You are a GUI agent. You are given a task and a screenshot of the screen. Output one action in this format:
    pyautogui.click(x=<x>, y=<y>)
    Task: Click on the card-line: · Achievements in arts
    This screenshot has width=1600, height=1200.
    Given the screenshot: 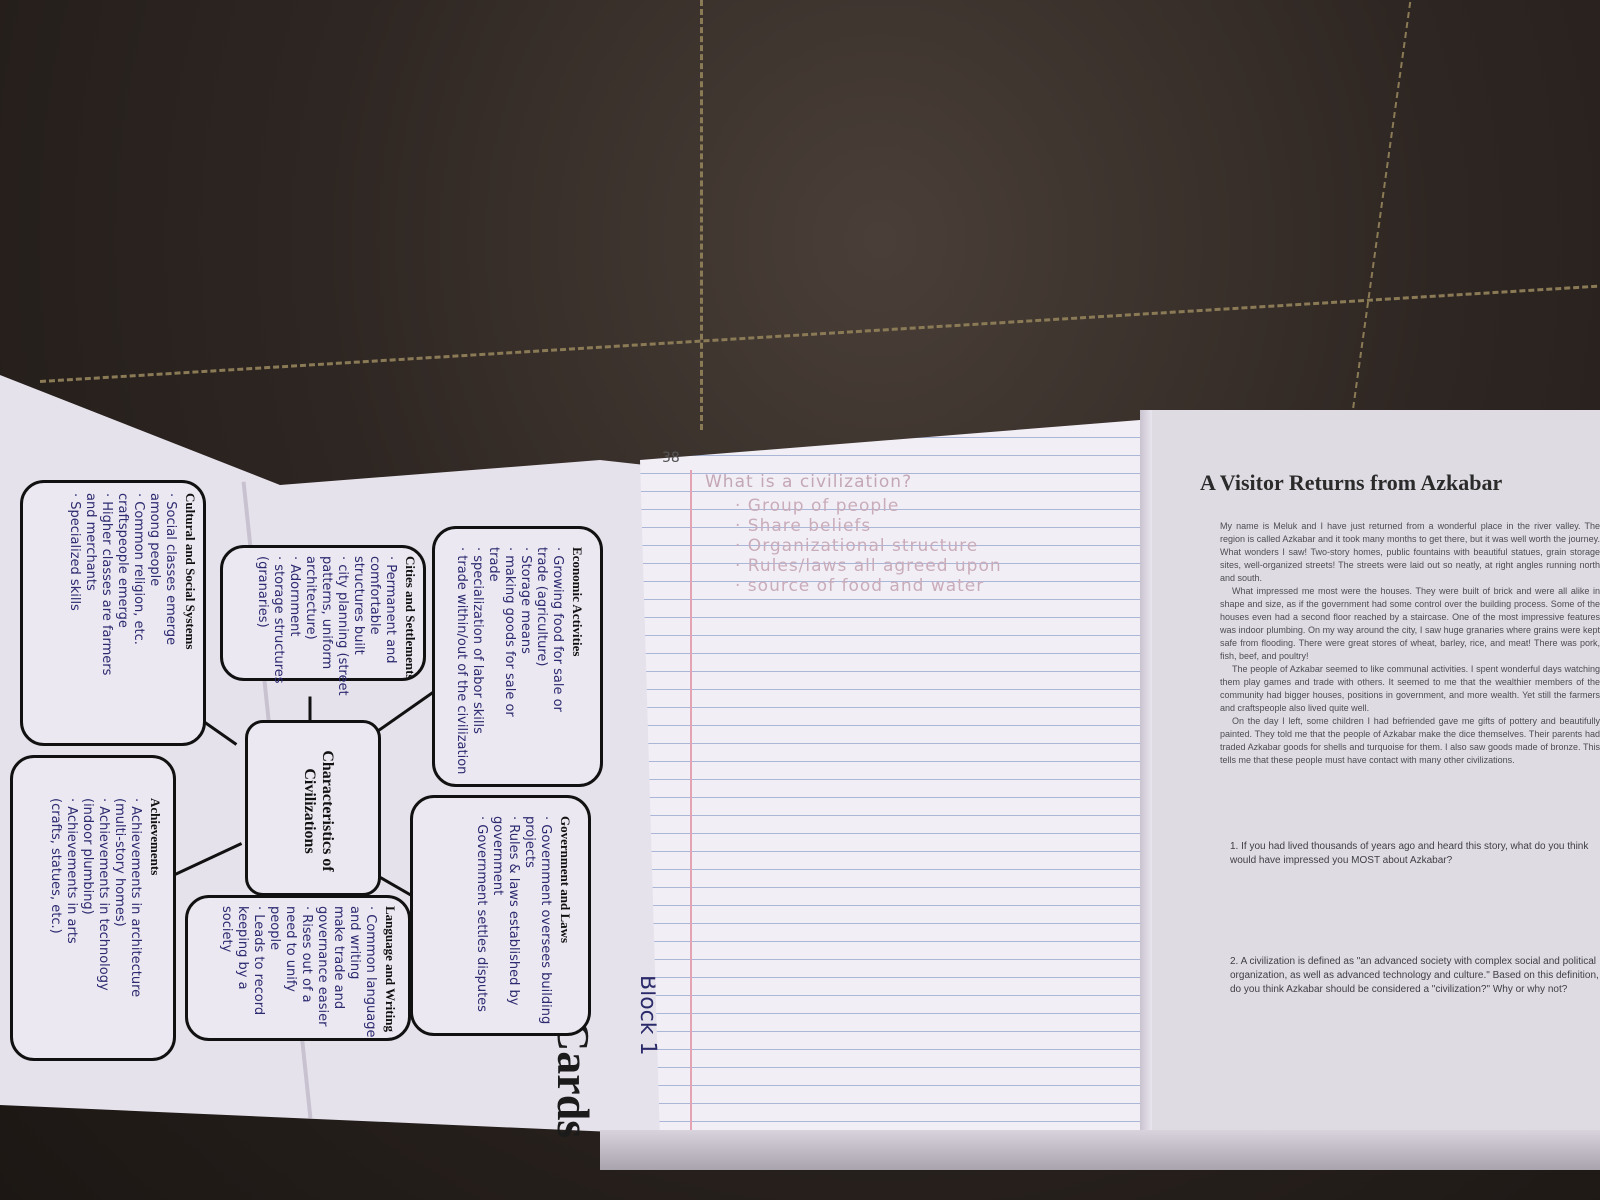 What is the action you would take?
    pyautogui.click(x=71, y=871)
    